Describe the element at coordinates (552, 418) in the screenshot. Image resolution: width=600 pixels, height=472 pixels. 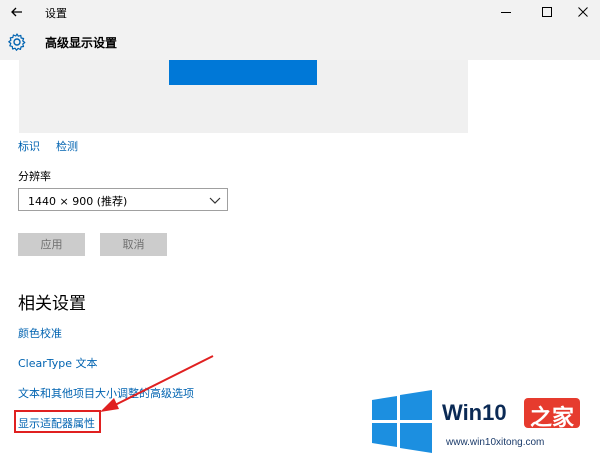
I see `watermark-accent: 之家` at that location.